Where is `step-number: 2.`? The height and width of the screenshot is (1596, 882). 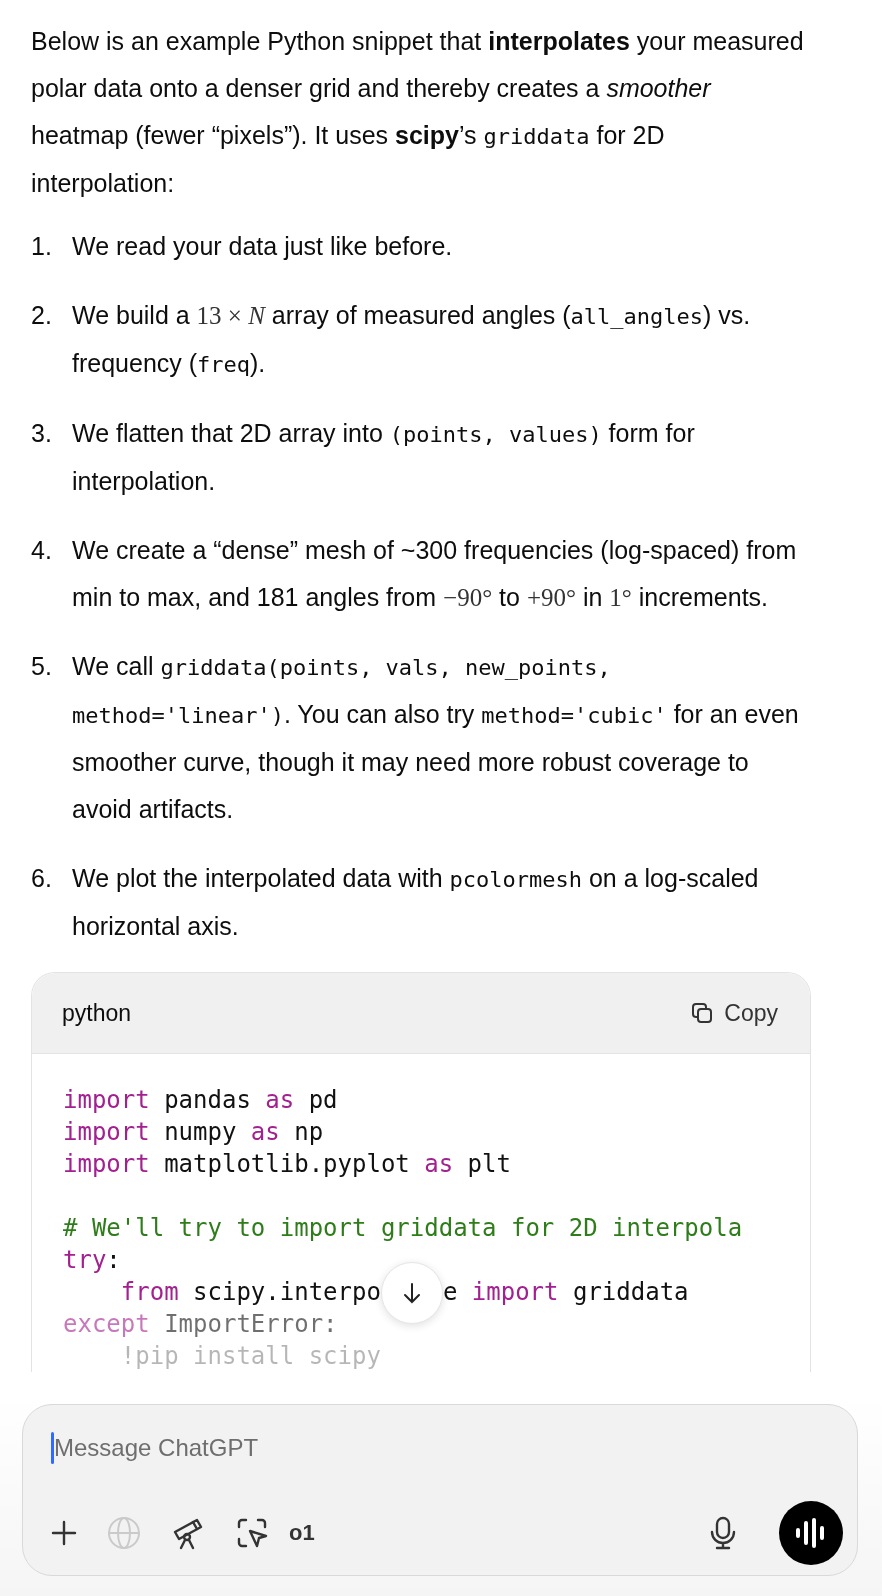
step-number: 2. is located at coordinates (42, 315).